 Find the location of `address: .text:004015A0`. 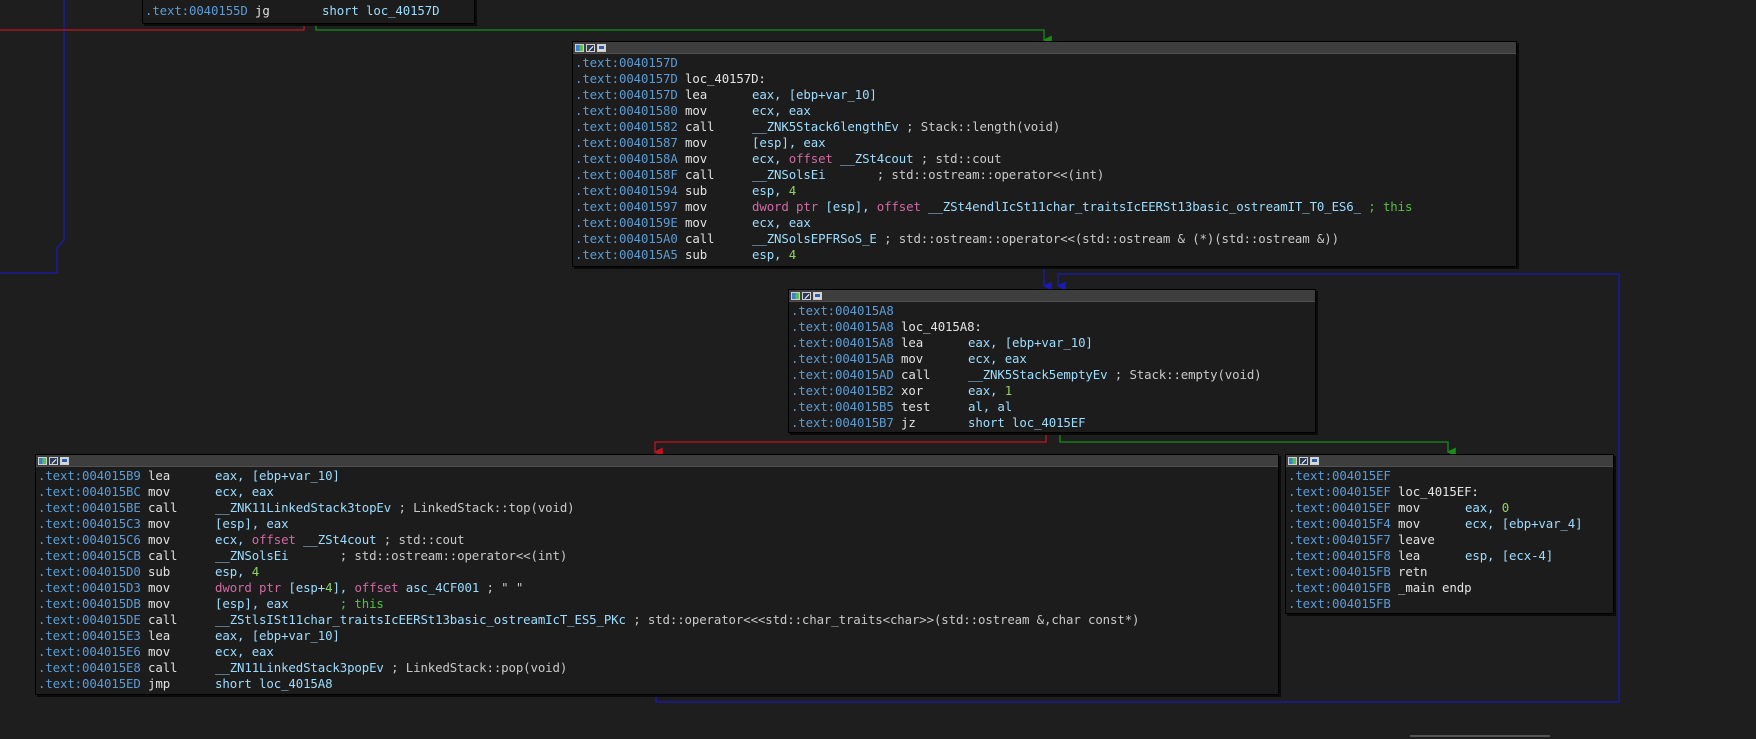

address: .text:004015A0 is located at coordinates (626, 239).